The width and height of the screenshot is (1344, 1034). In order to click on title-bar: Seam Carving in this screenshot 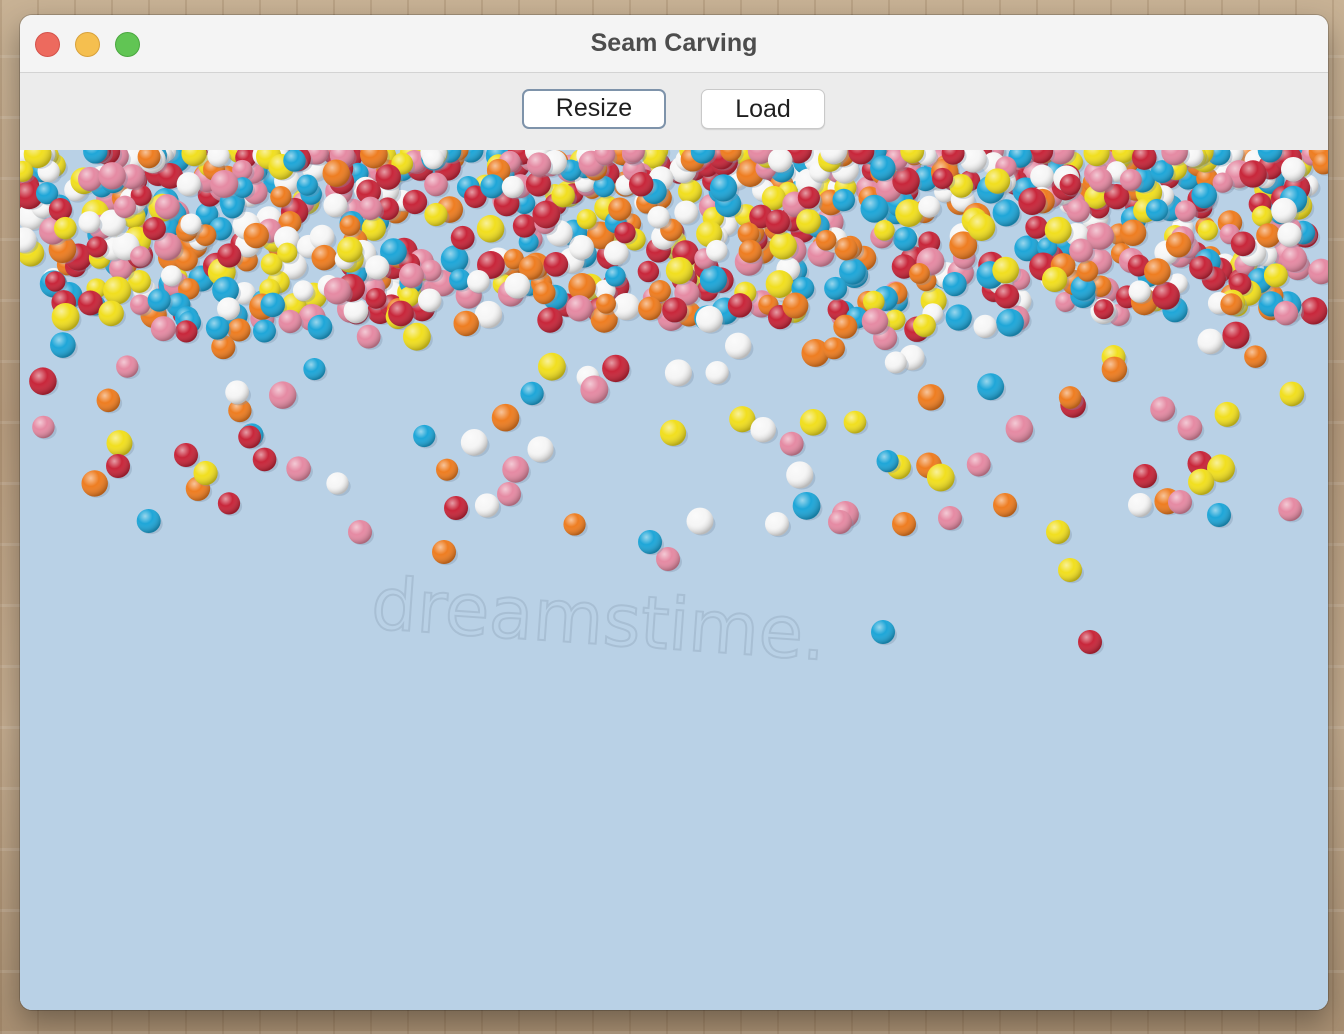, I will do `click(674, 44)`.